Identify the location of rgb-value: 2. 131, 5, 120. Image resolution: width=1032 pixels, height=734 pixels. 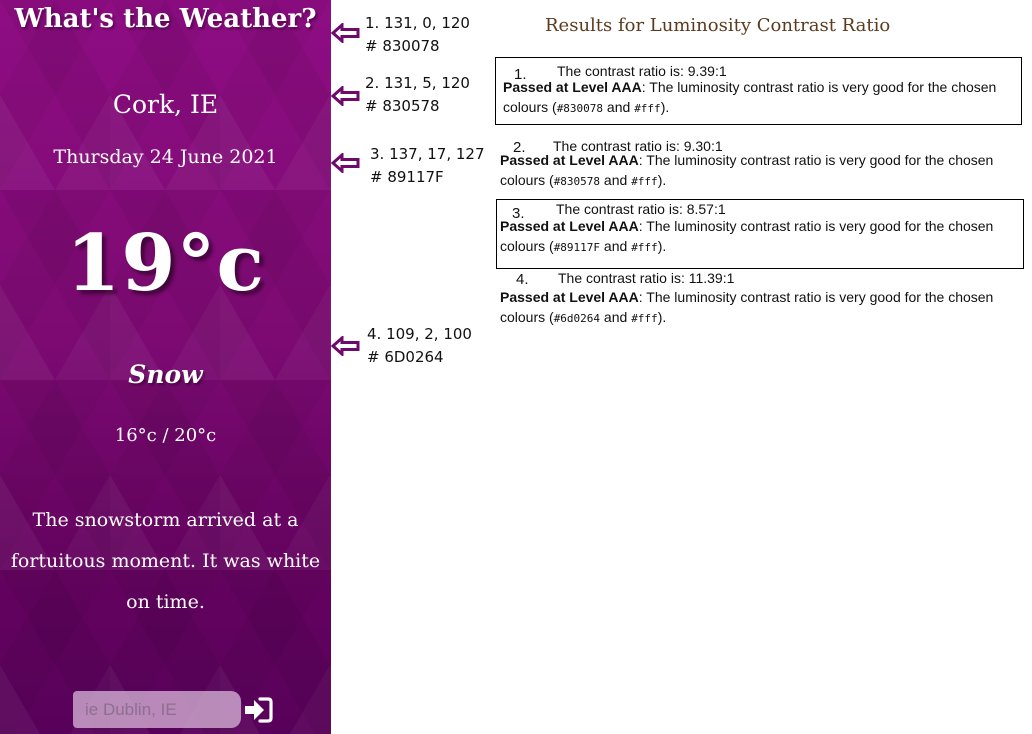
(417, 83).